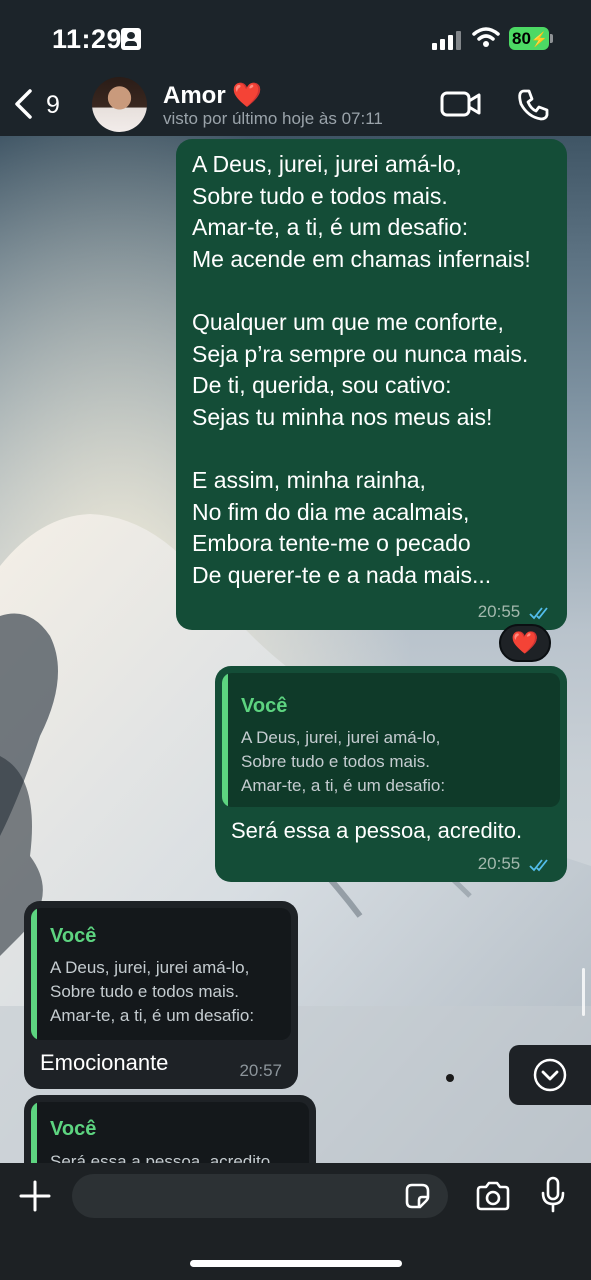  What do you see at coordinates (486, 37) in the screenshot?
I see `wifi-icon` at bounding box center [486, 37].